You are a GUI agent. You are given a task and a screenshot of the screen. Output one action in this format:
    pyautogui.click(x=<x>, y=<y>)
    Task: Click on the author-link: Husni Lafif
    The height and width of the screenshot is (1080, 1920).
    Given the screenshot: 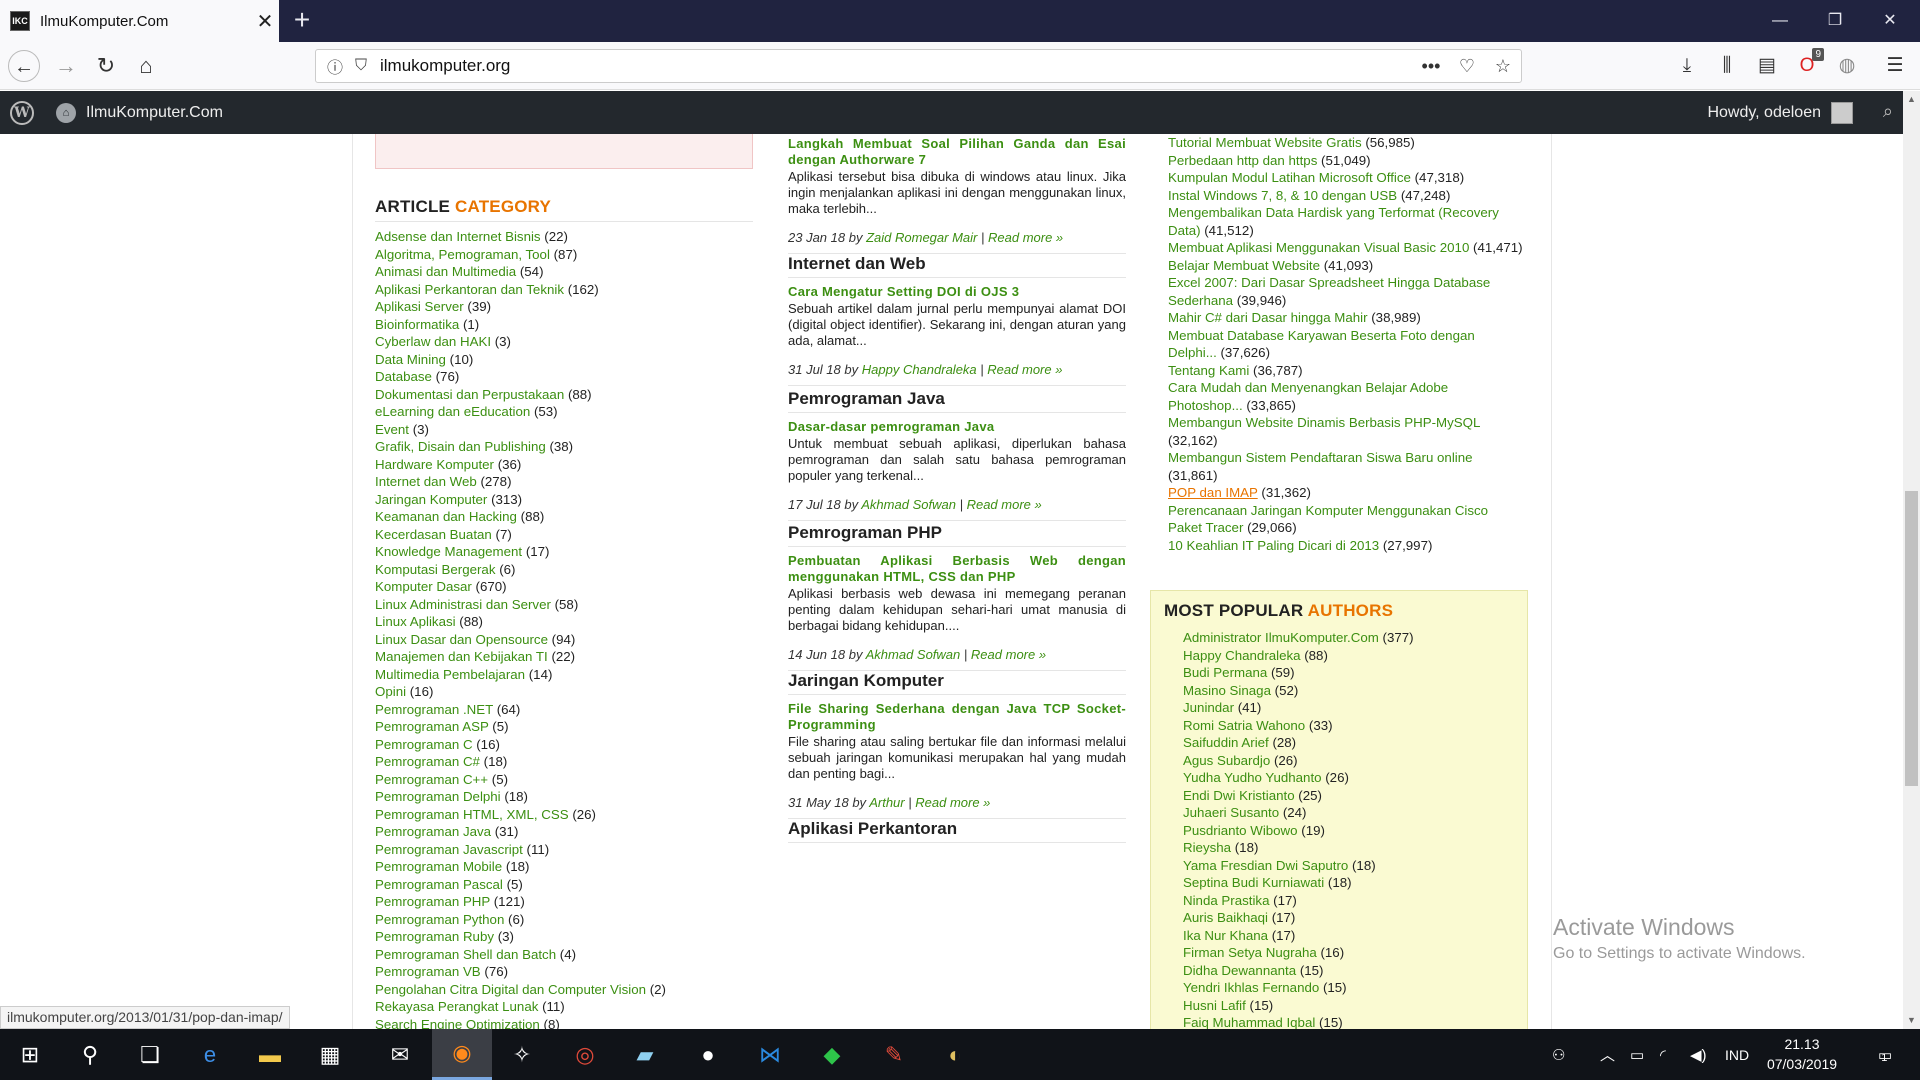 What is the action you would take?
    pyautogui.click(x=1214, y=1005)
    